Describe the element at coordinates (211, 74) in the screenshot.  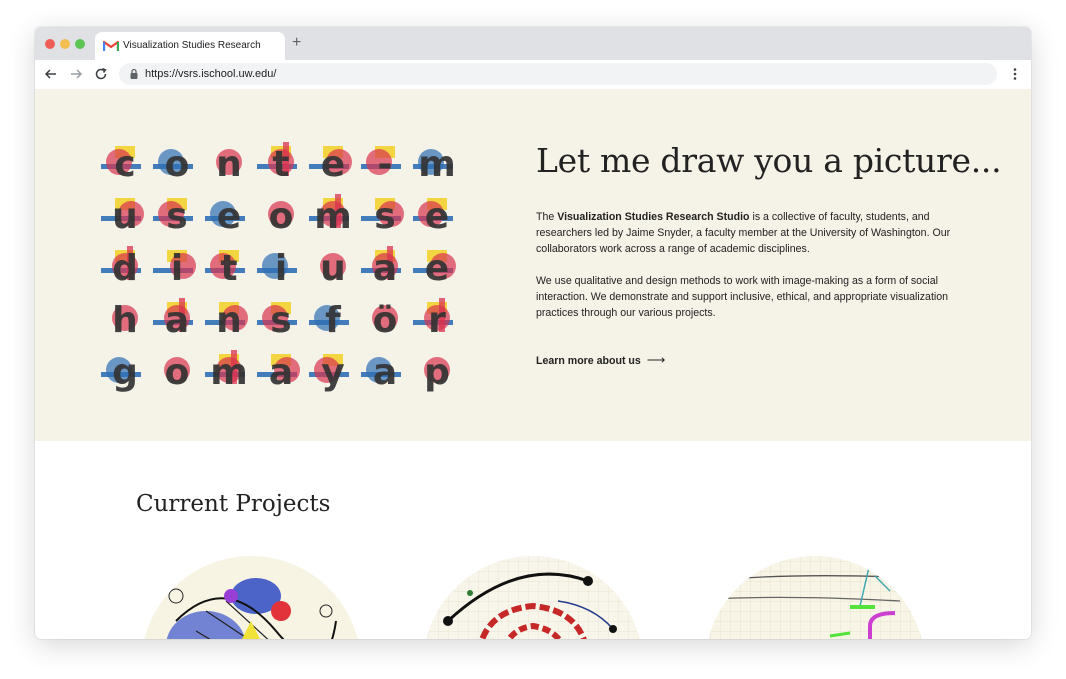
I see `url-text: https://vsrs.ischool.uw.edu/` at that location.